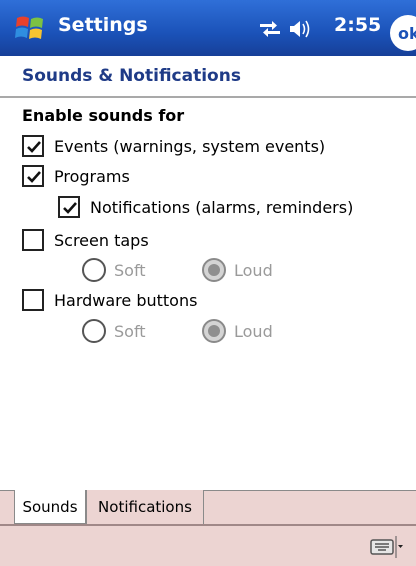 The height and width of the screenshot is (566, 416). What do you see at coordinates (33, 240) in the screenshot?
I see `screen-taps-checkbox` at bounding box center [33, 240].